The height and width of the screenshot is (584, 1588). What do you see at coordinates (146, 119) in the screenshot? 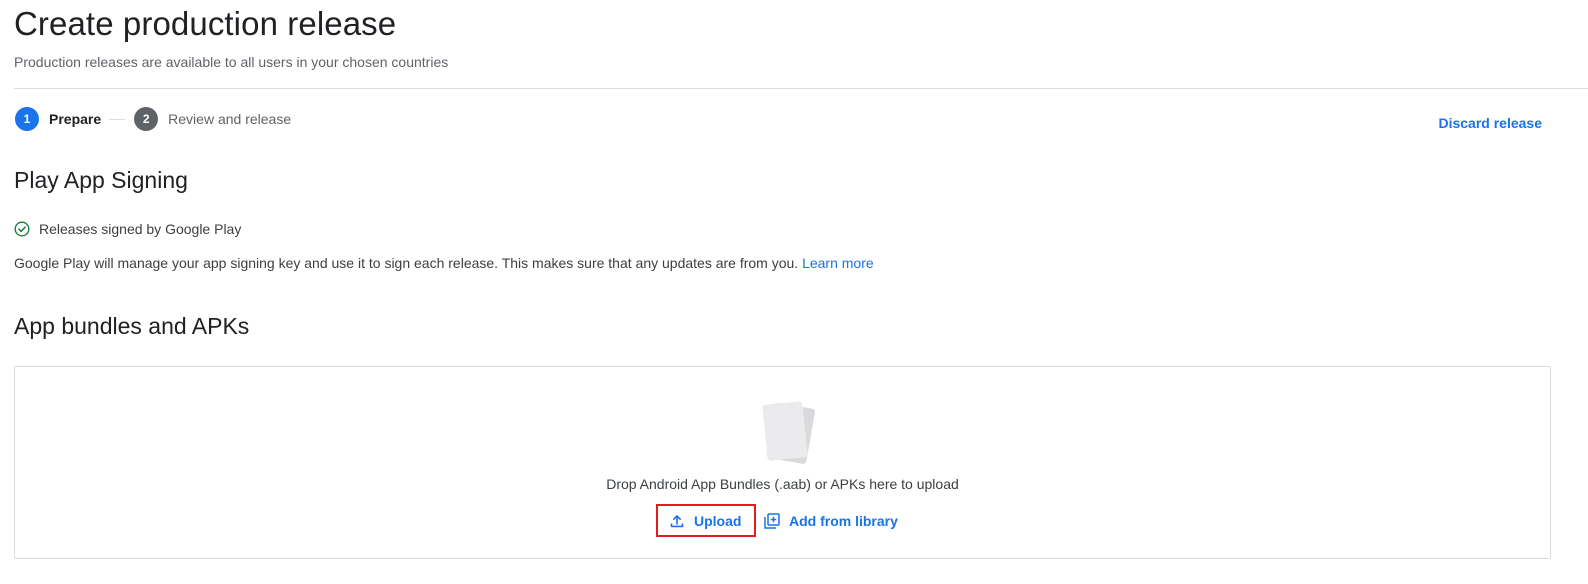
I see `step-2-number: 2` at bounding box center [146, 119].